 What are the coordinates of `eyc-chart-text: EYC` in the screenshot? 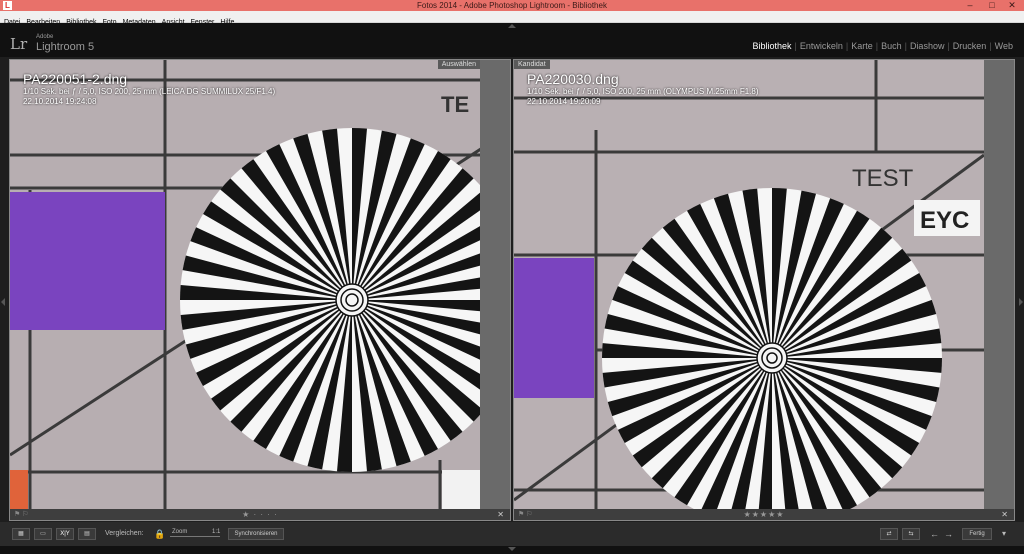 It's located at (944, 220).